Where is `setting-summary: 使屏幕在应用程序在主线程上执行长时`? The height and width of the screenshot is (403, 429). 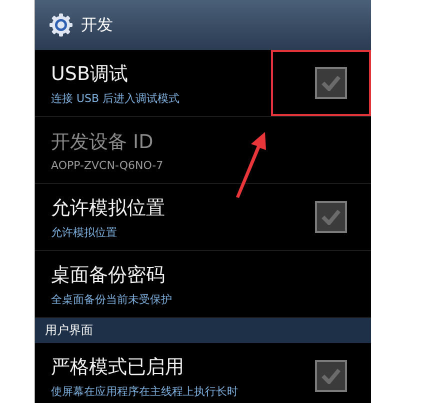 setting-summary: 使屏幕在应用程序在主线程上执行长时 is located at coordinates (145, 391).